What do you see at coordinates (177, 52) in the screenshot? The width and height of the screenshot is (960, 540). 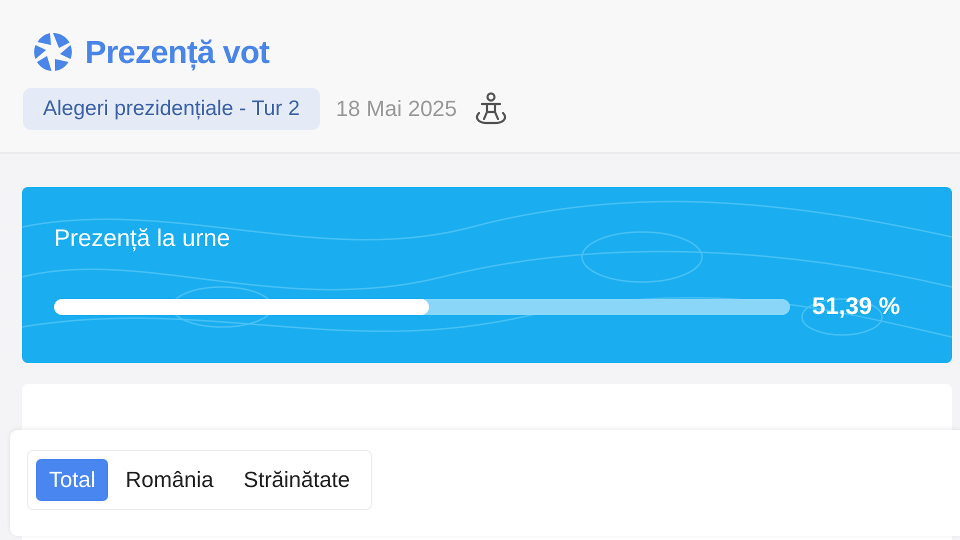 I see `app-title: Prezență vot` at bounding box center [177, 52].